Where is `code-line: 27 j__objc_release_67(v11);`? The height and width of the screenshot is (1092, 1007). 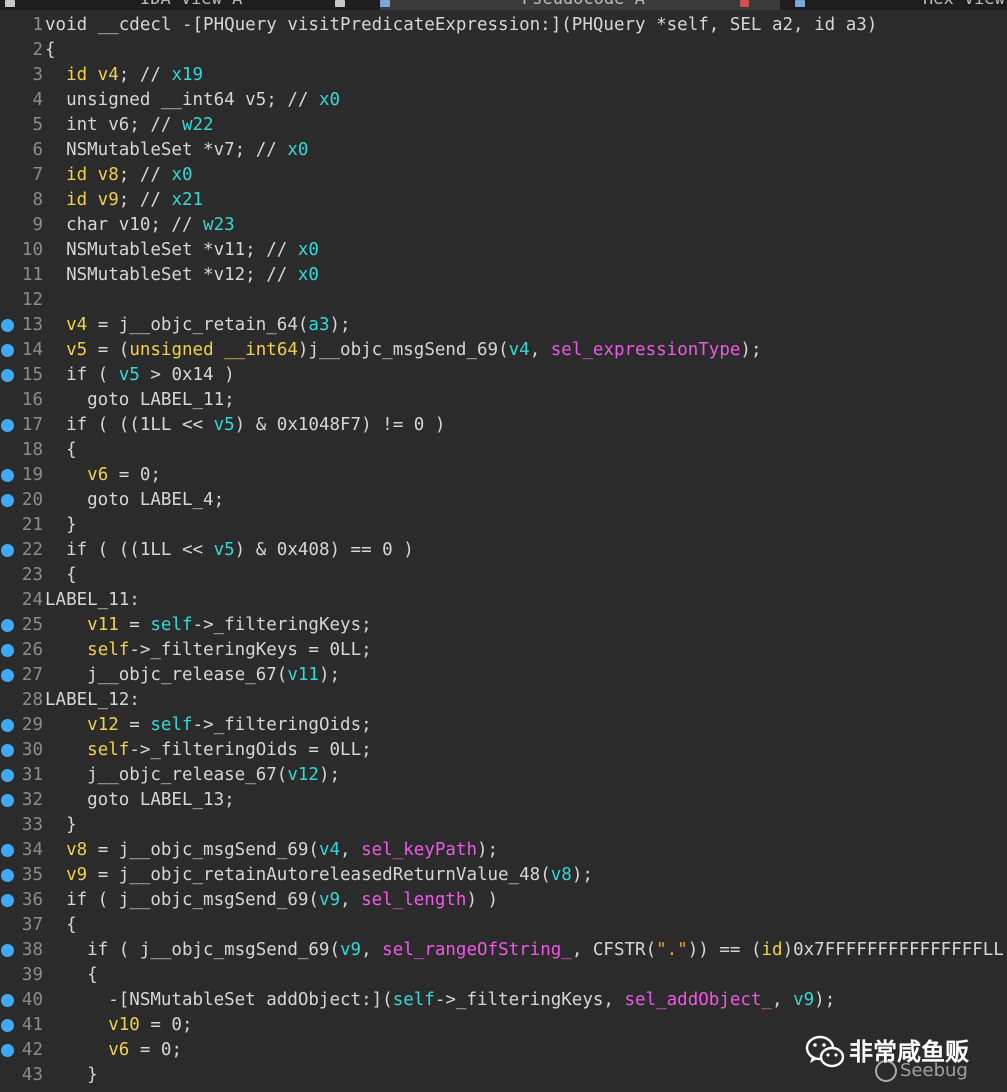
code-line: 27 j__objc_release_67(v11); is located at coordinates (503, 675).